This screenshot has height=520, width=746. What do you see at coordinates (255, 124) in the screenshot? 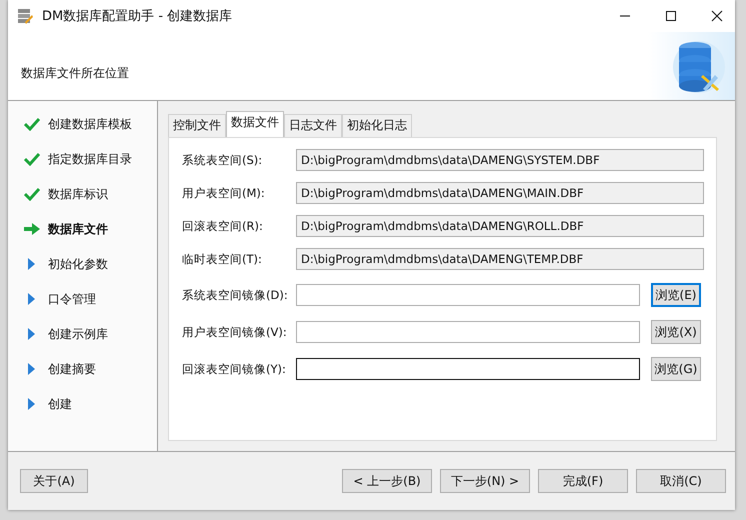
I see `tab: 数据文件` at bounding box center [255, 124].